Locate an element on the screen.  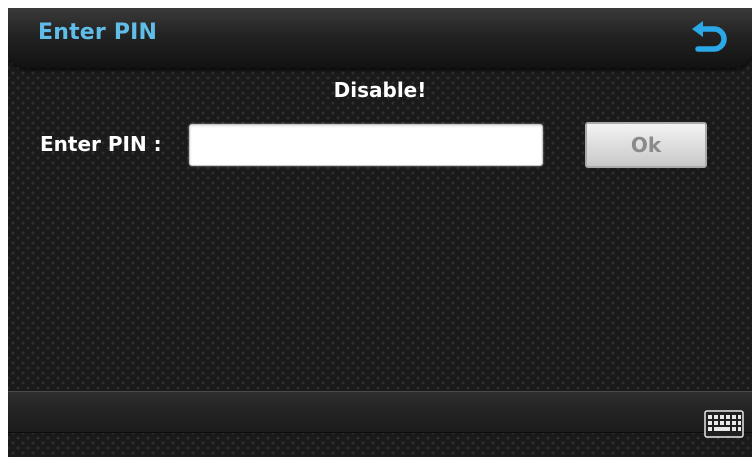
back-button is located at coordinates (709, 39).